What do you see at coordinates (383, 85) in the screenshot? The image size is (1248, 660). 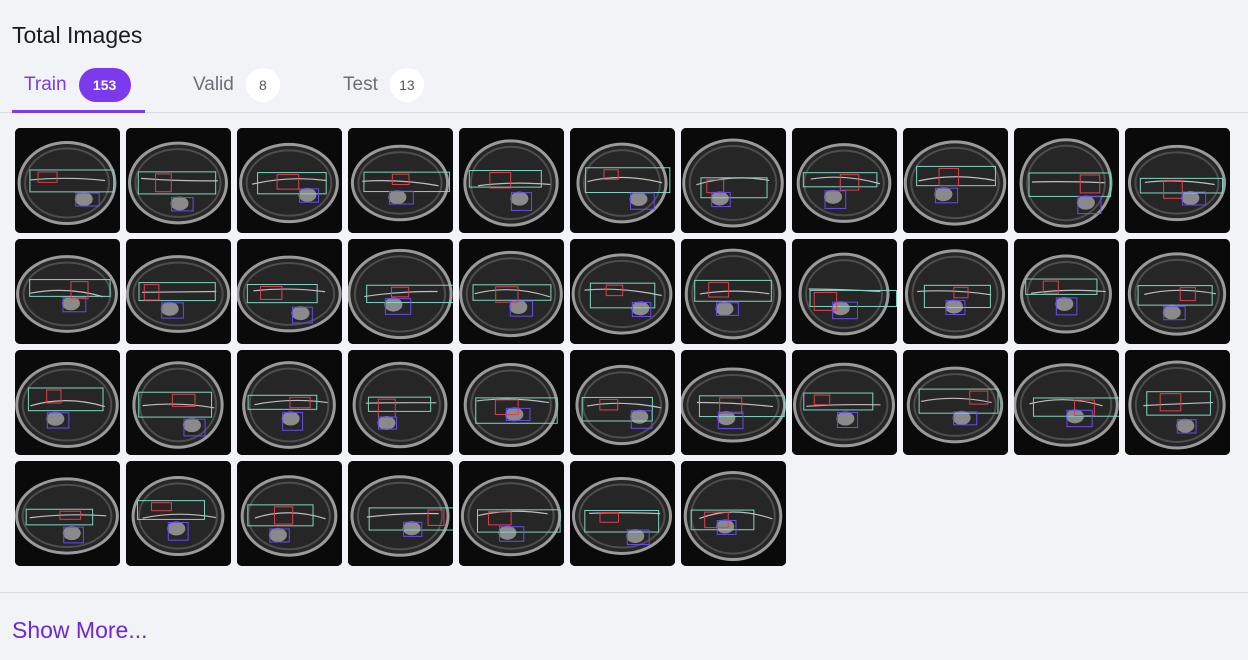 I see `tab-test: Test 13` at bounding box center [383, 85].